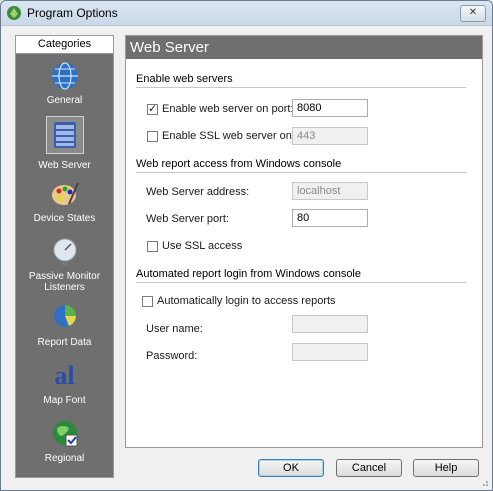  Describe the element at coordinates (64, 434) in the screenshot. I see `regional-globe-icon` at that location.